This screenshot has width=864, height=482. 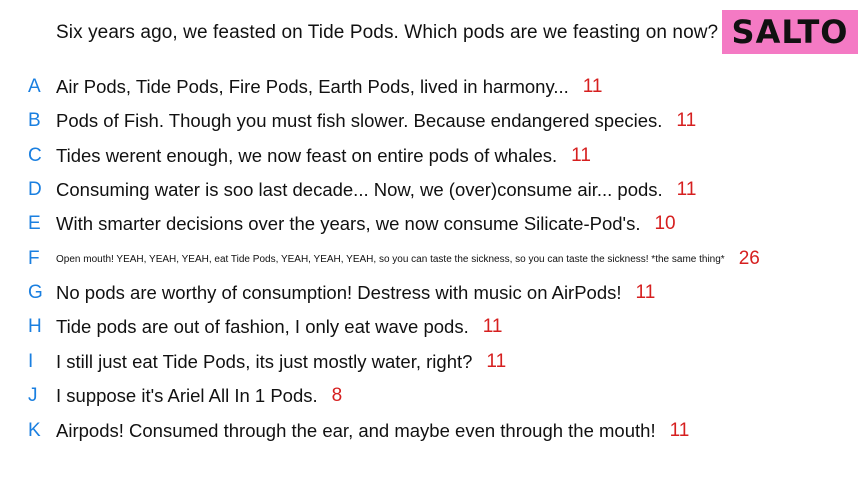 I want to click on answer-letter: A, so click(x=34, y=86).